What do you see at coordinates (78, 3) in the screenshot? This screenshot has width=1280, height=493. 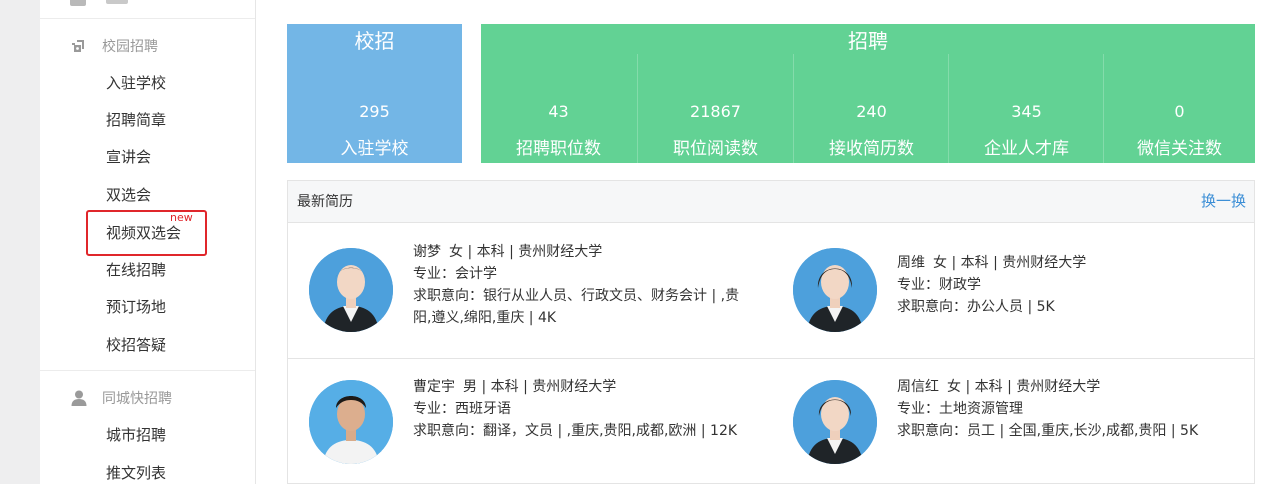 I see `home-icon` at bounding box center [78, 3].